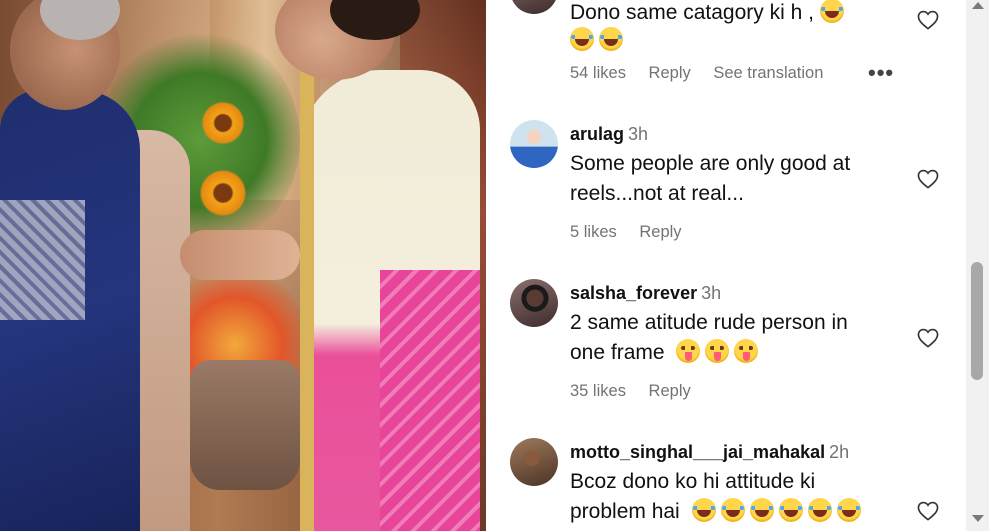 This screenshot has width=989, height=531. What do you see at coordinates (705, 73) in the screenshot?
I see `comment-meta: 54 likes Reply See translation` at bounding box center [705, 73].